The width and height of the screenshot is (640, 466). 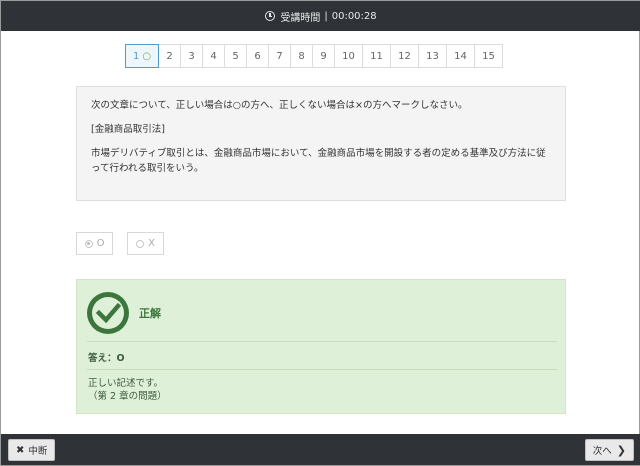 What do you see at coordinates (432, 56) in the screenshot?
I see `pager-item-13: 13` at bounding box center [432, 56].